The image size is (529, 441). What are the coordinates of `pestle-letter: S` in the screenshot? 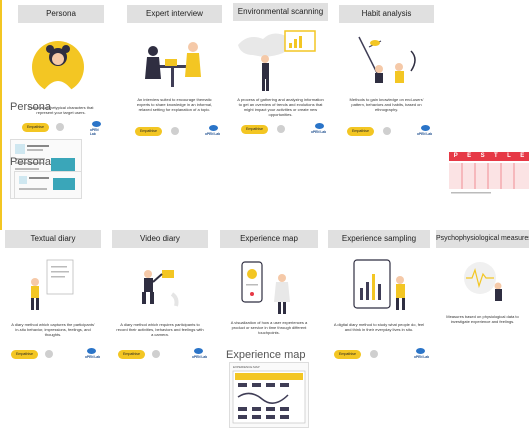 It's located at (482, 156).